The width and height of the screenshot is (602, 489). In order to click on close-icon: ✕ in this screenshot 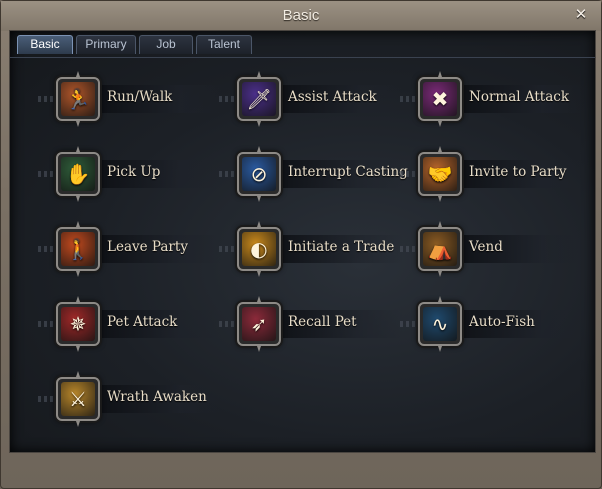, I will do `click(581, 14)`.